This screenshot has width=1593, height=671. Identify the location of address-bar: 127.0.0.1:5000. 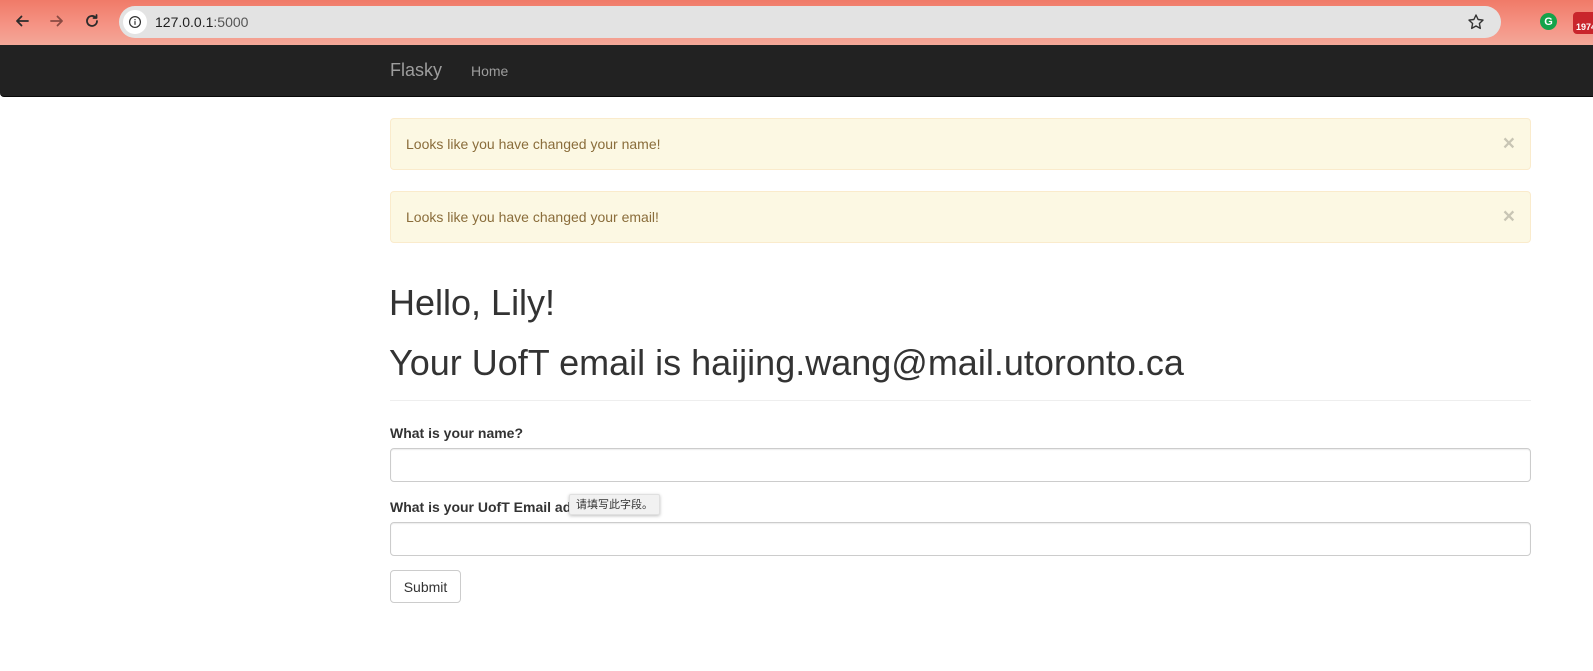
(810, 22).